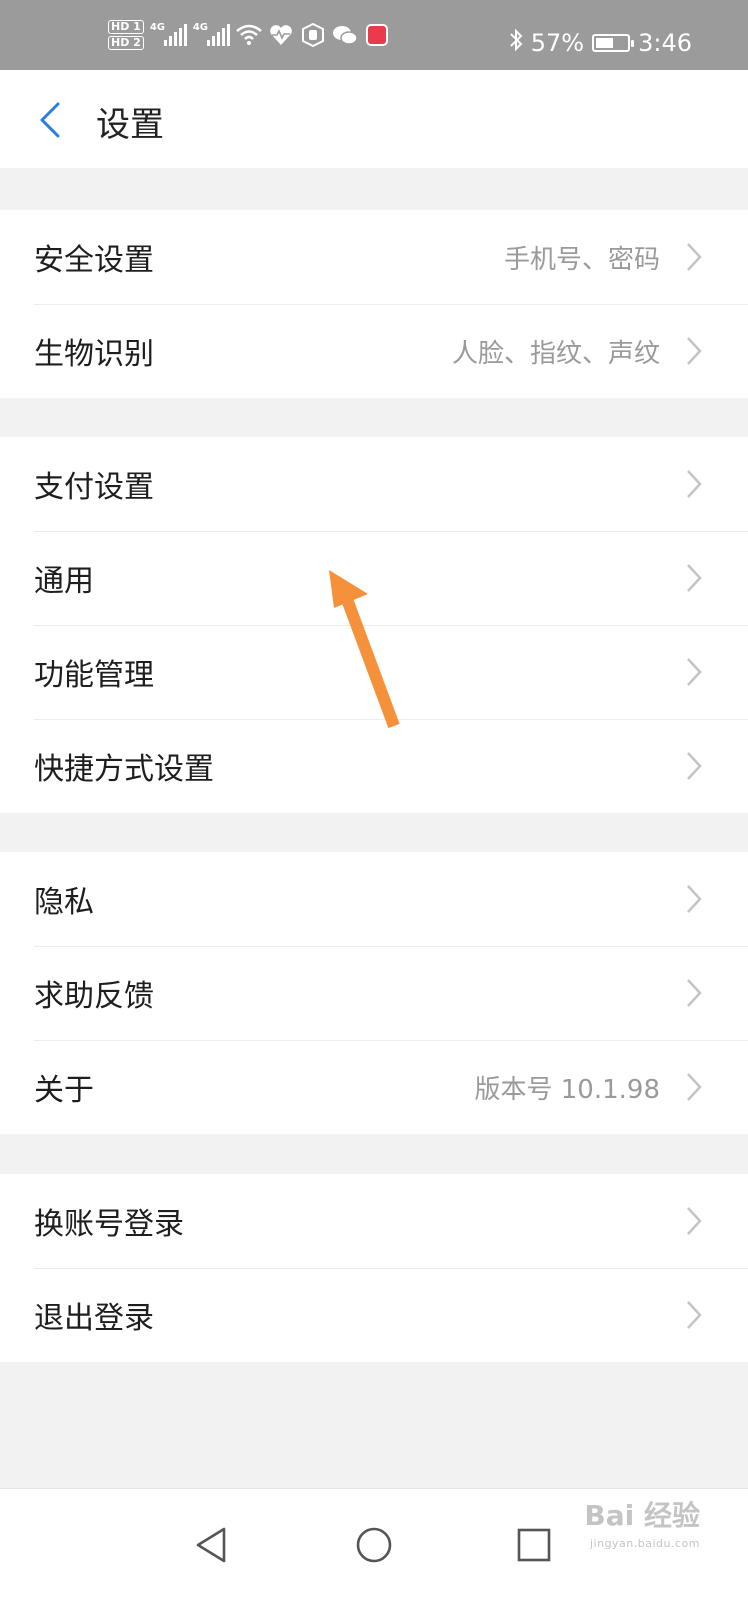 Image resolution: width=748 pixels, height=1600 pixels. Describe the element at coordinates (345, 35) in the screenshot. I see `wechat-icon` at that location.